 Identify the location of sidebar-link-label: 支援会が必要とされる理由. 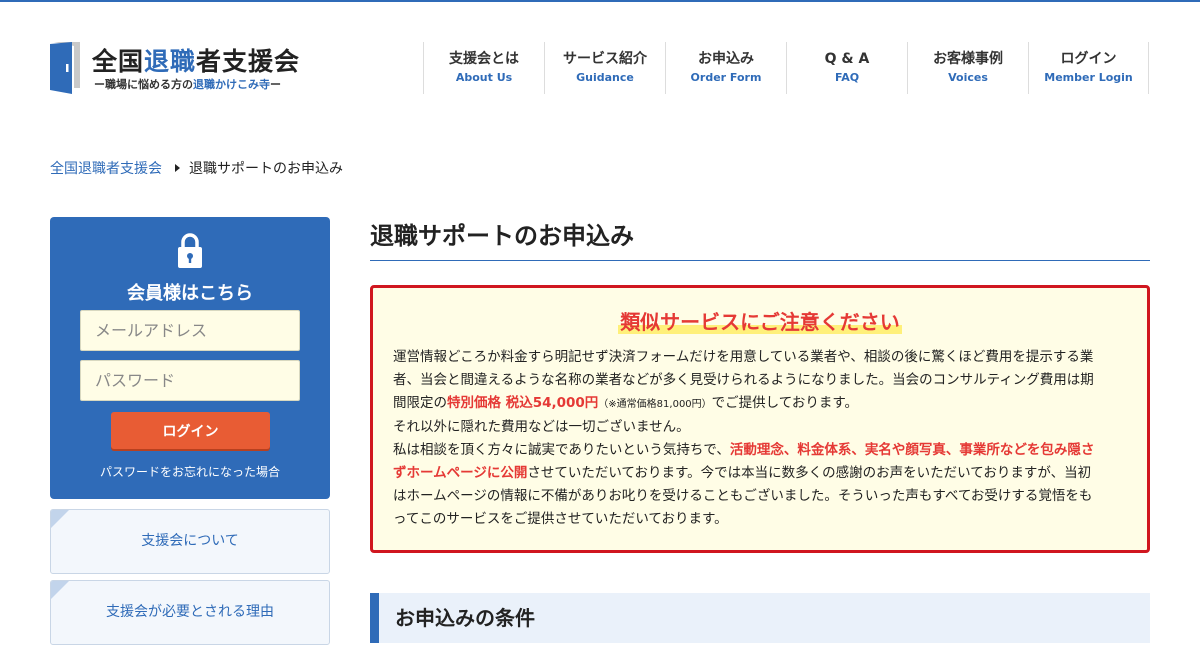
(190, 612).